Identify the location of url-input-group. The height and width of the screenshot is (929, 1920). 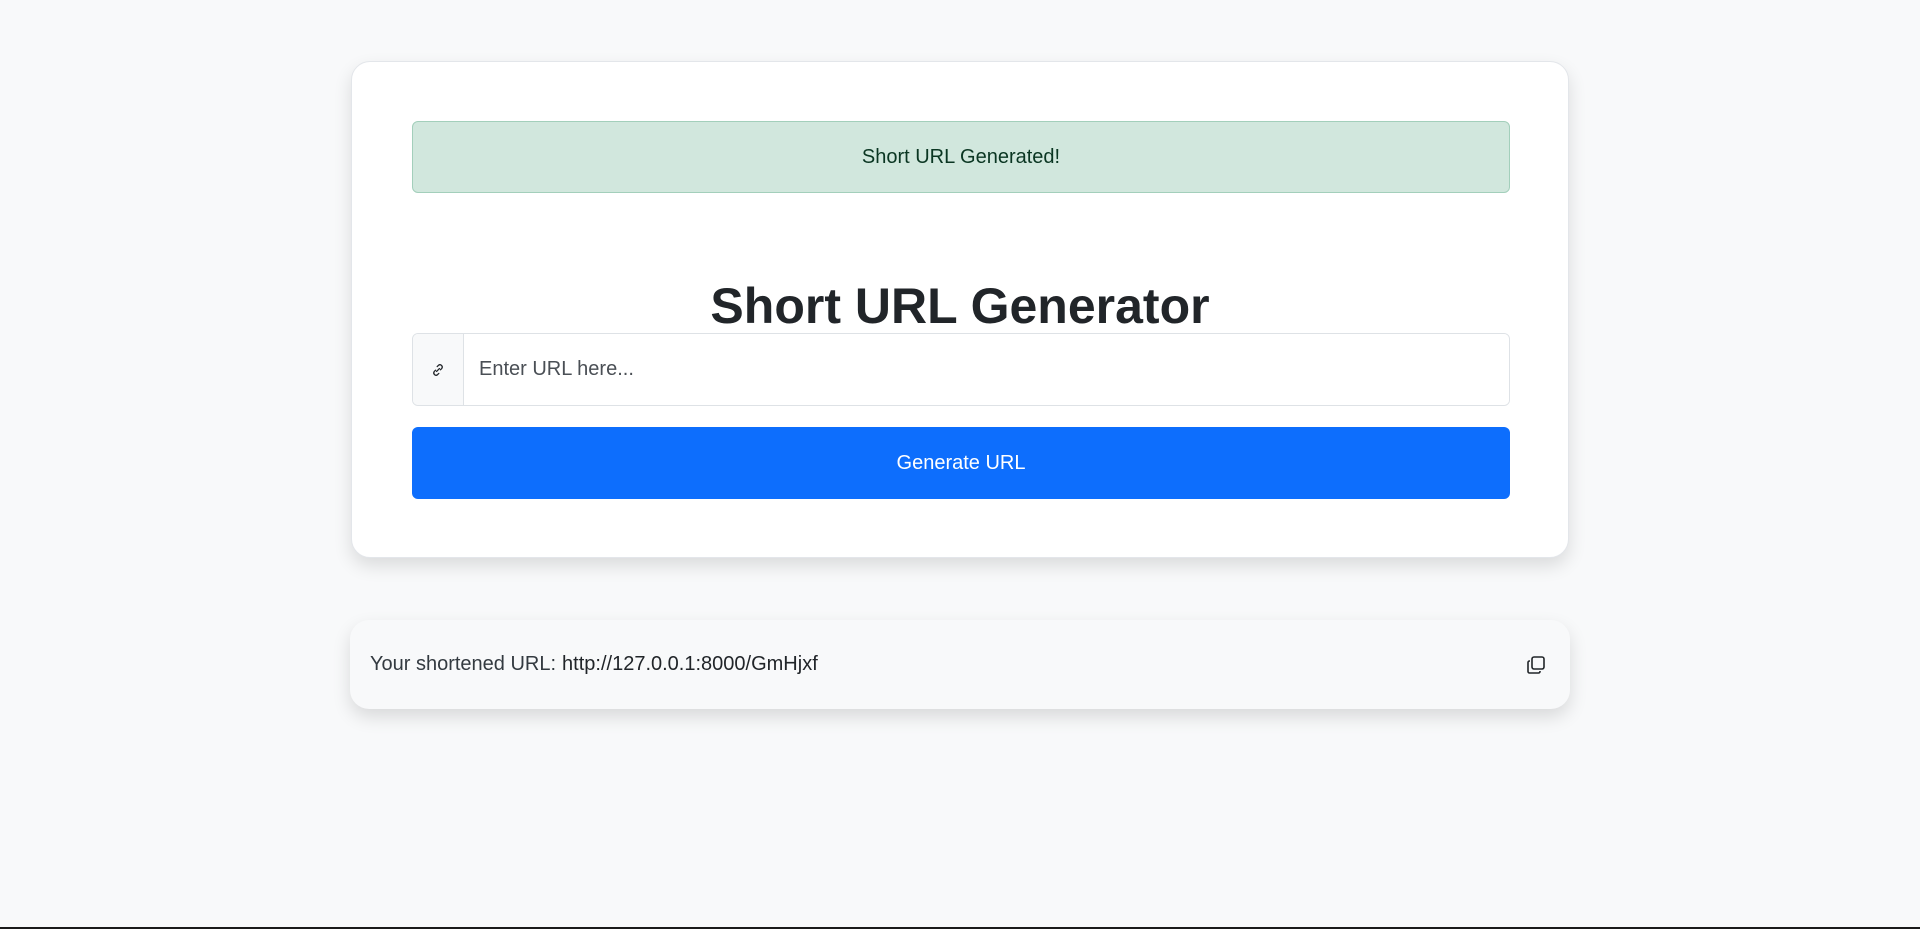
(961, 369).